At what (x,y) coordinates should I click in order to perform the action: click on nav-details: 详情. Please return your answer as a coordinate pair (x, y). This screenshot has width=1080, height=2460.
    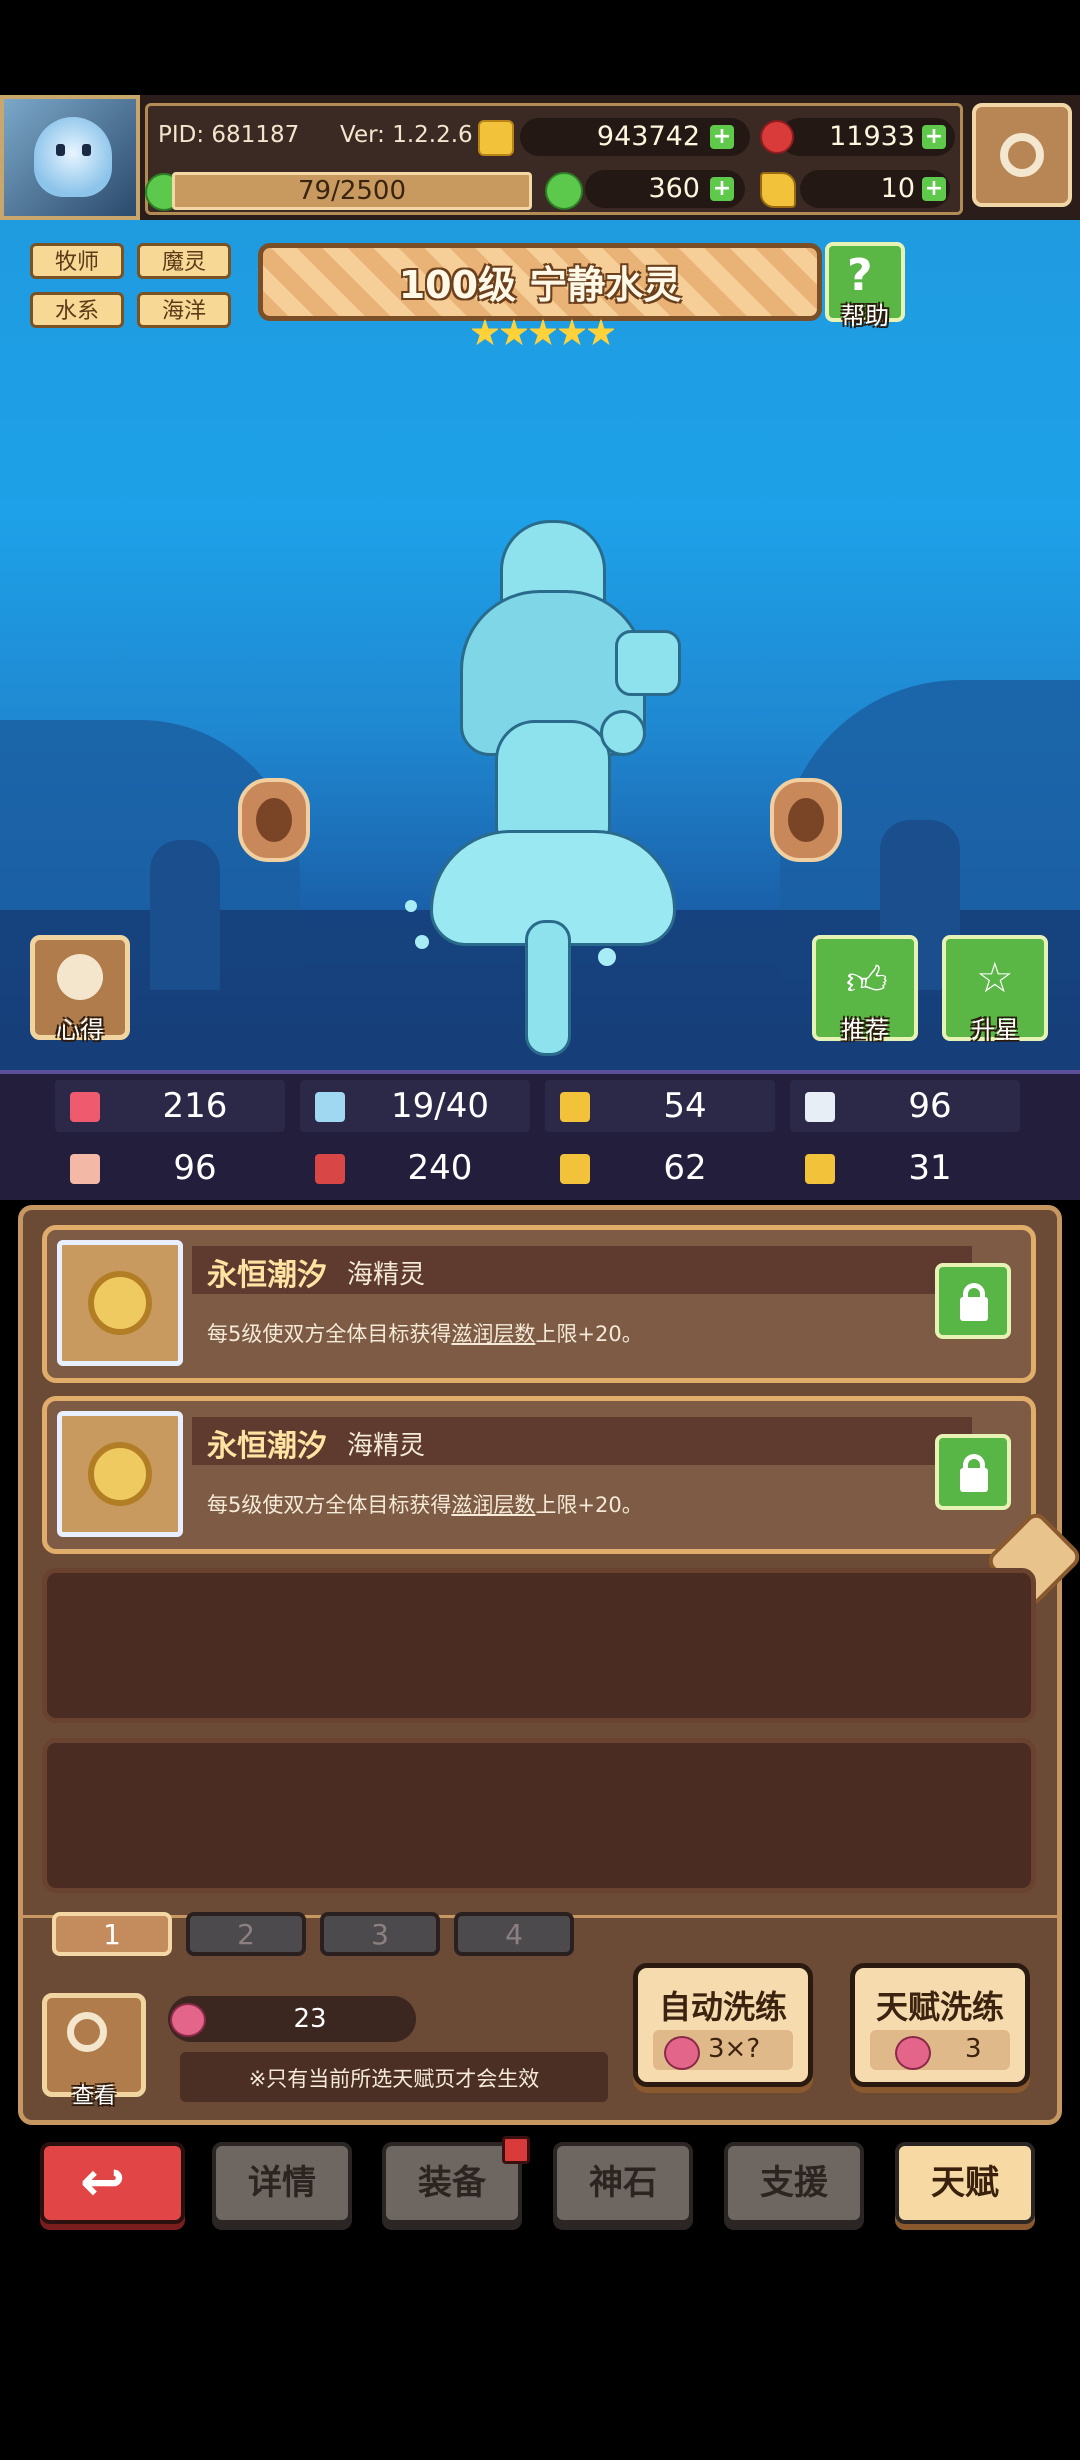
    Looking at the image, I should click on (282, 2183).